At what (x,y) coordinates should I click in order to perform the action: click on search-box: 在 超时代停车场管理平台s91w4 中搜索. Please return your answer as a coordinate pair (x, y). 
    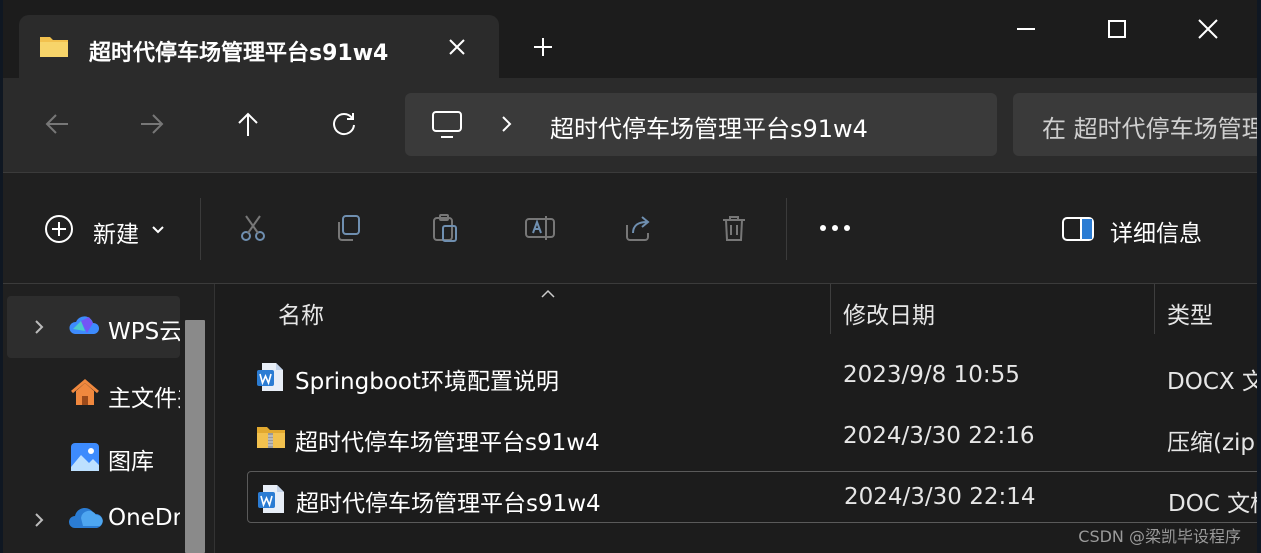
    Looking at the image, I should click on (1135, 124).